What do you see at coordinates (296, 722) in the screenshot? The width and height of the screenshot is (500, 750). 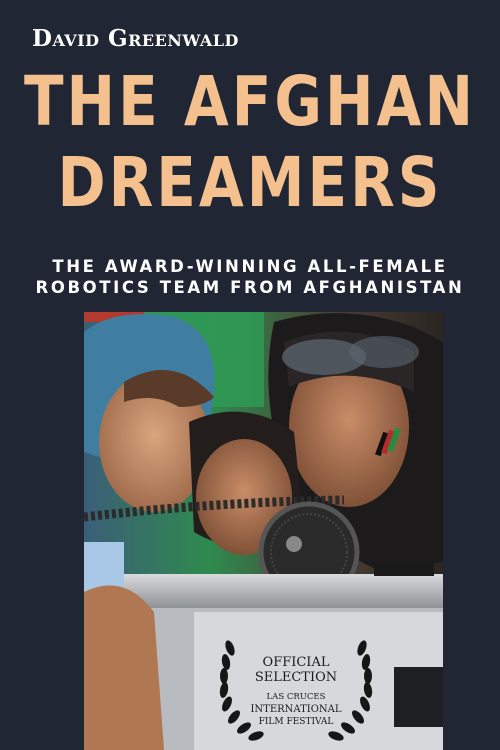 I see `laurel-line-film-festival: FILM FESTIVAL` at bounding box center [296, 722].